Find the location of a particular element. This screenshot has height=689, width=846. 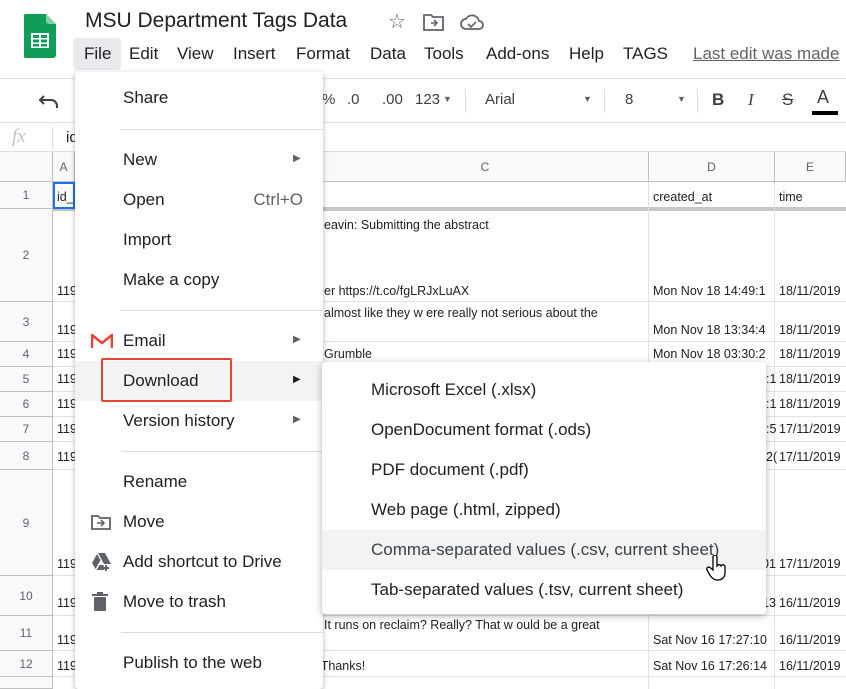

menu-addons: Add-ons is located at coordinates (517, 54).